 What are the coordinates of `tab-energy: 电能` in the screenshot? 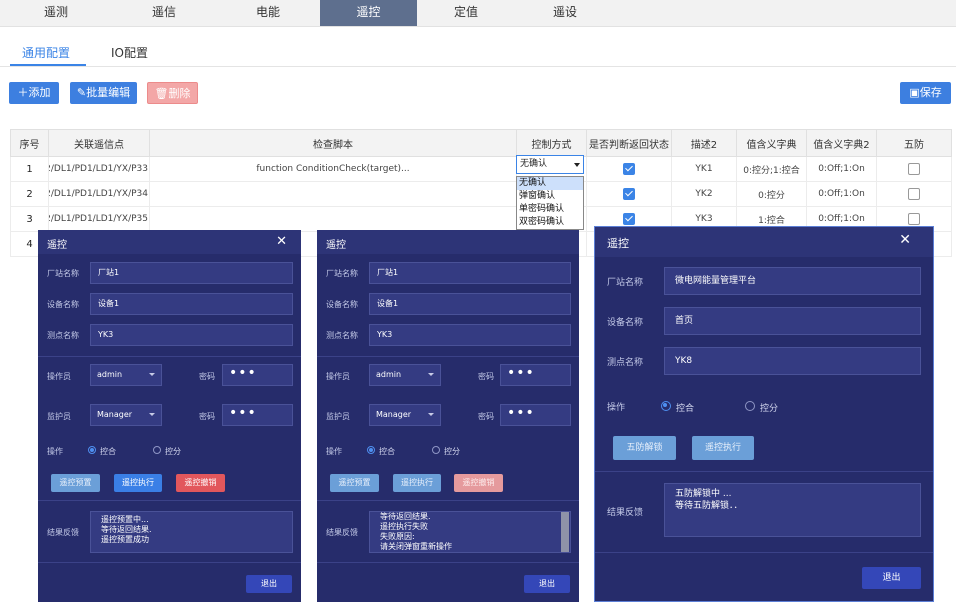 It's located at (268, 13).